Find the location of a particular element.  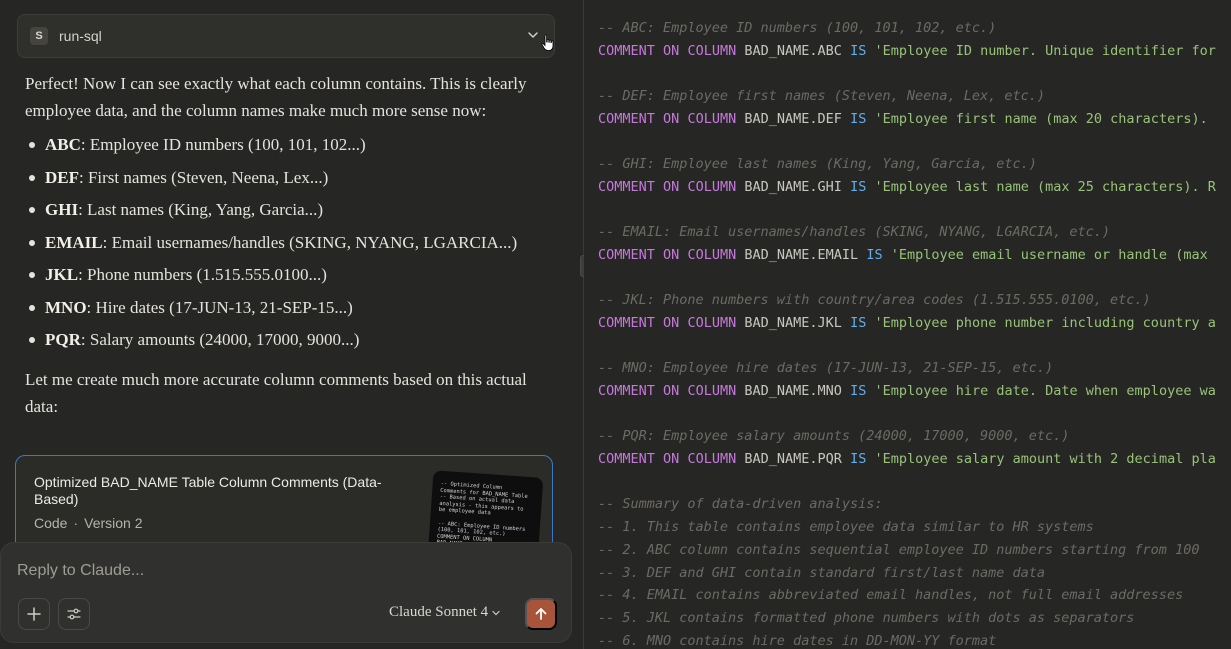

artifact-kind: Code is located at coordinates (51, 523).